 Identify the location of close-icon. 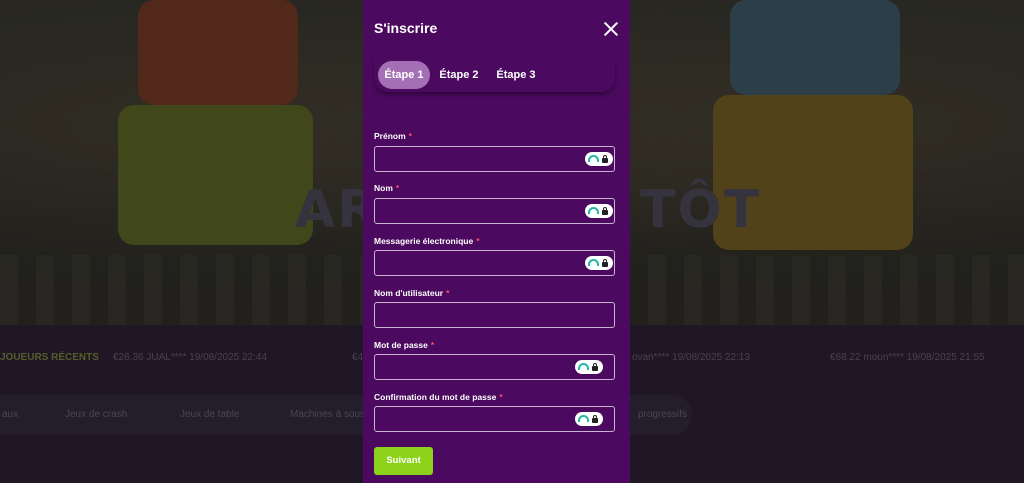
(611, 29).